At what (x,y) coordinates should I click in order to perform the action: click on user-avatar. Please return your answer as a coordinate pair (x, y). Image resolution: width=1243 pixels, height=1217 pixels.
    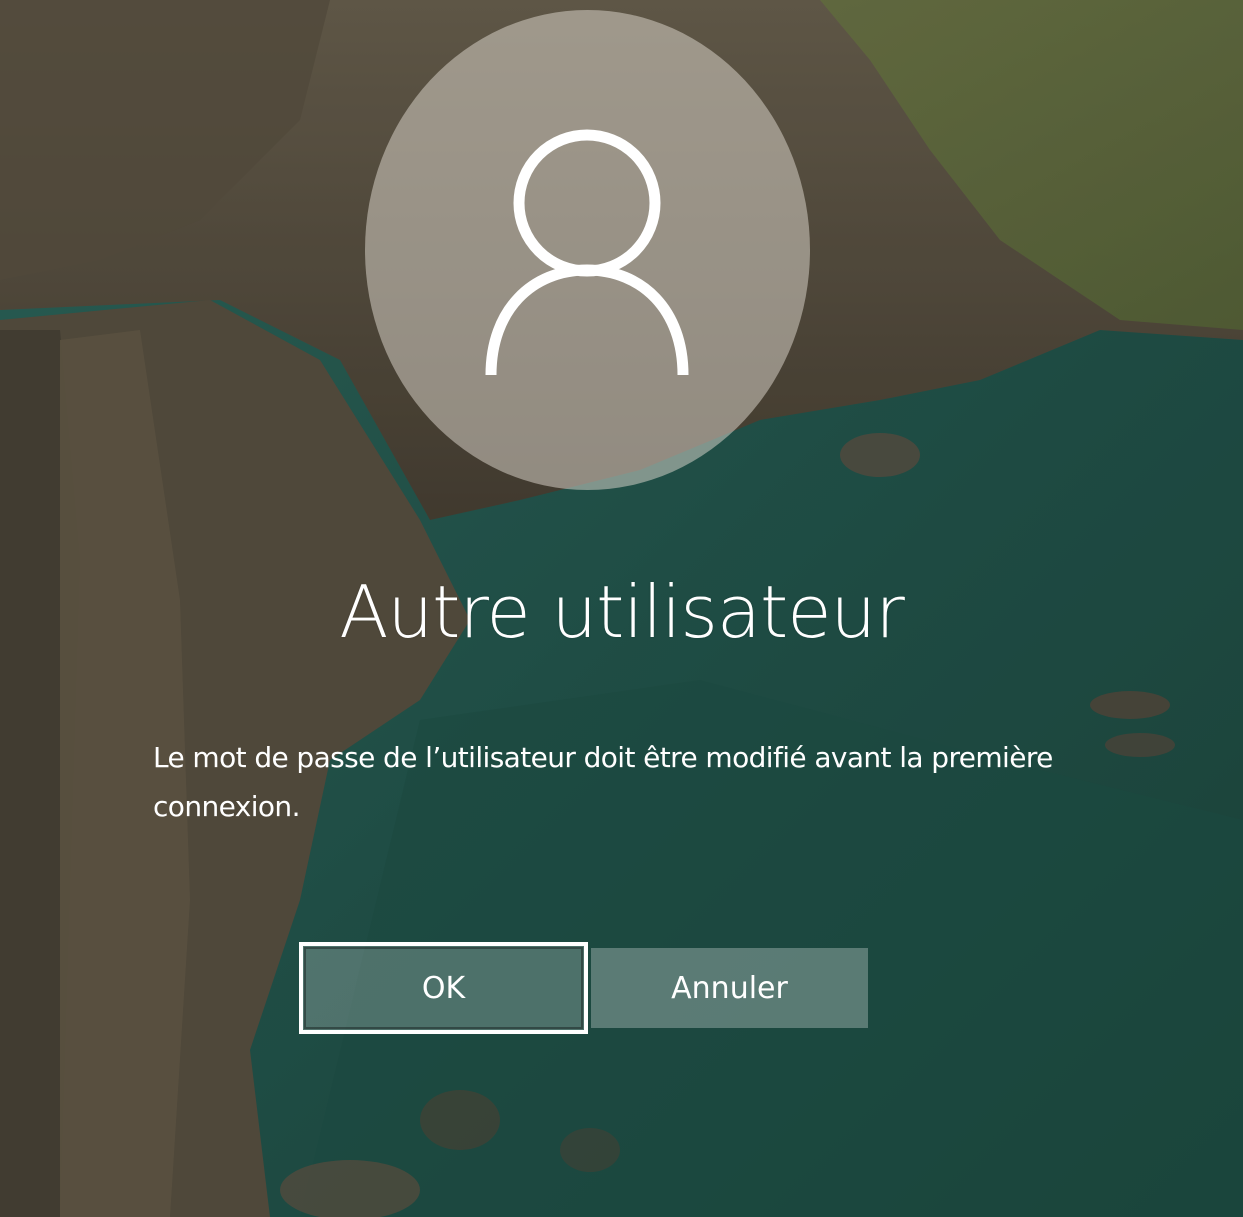
    Looking at the image, I should click on (587, 250).